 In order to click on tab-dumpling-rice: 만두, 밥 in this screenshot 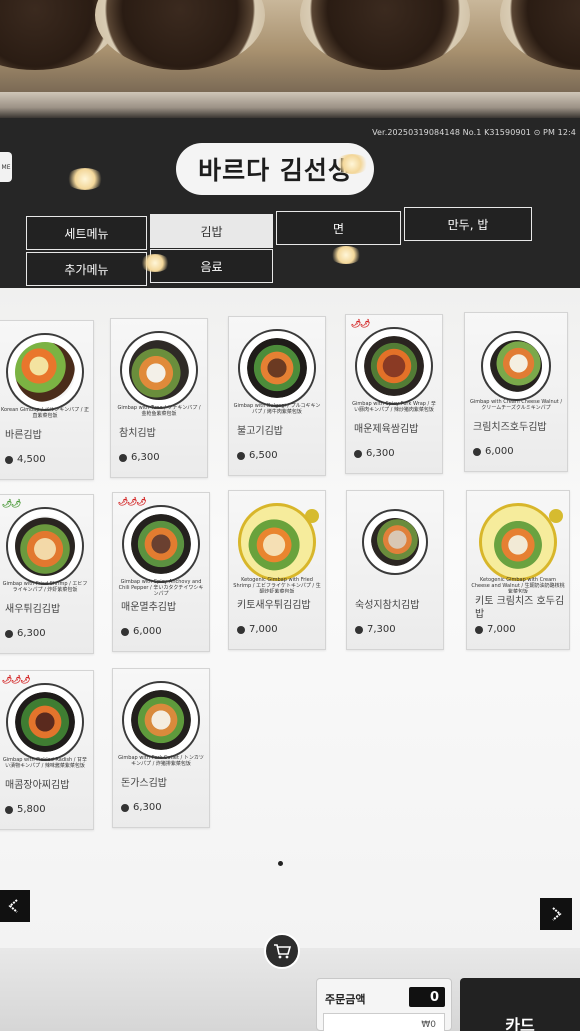, I will do `click(468, 224)`.